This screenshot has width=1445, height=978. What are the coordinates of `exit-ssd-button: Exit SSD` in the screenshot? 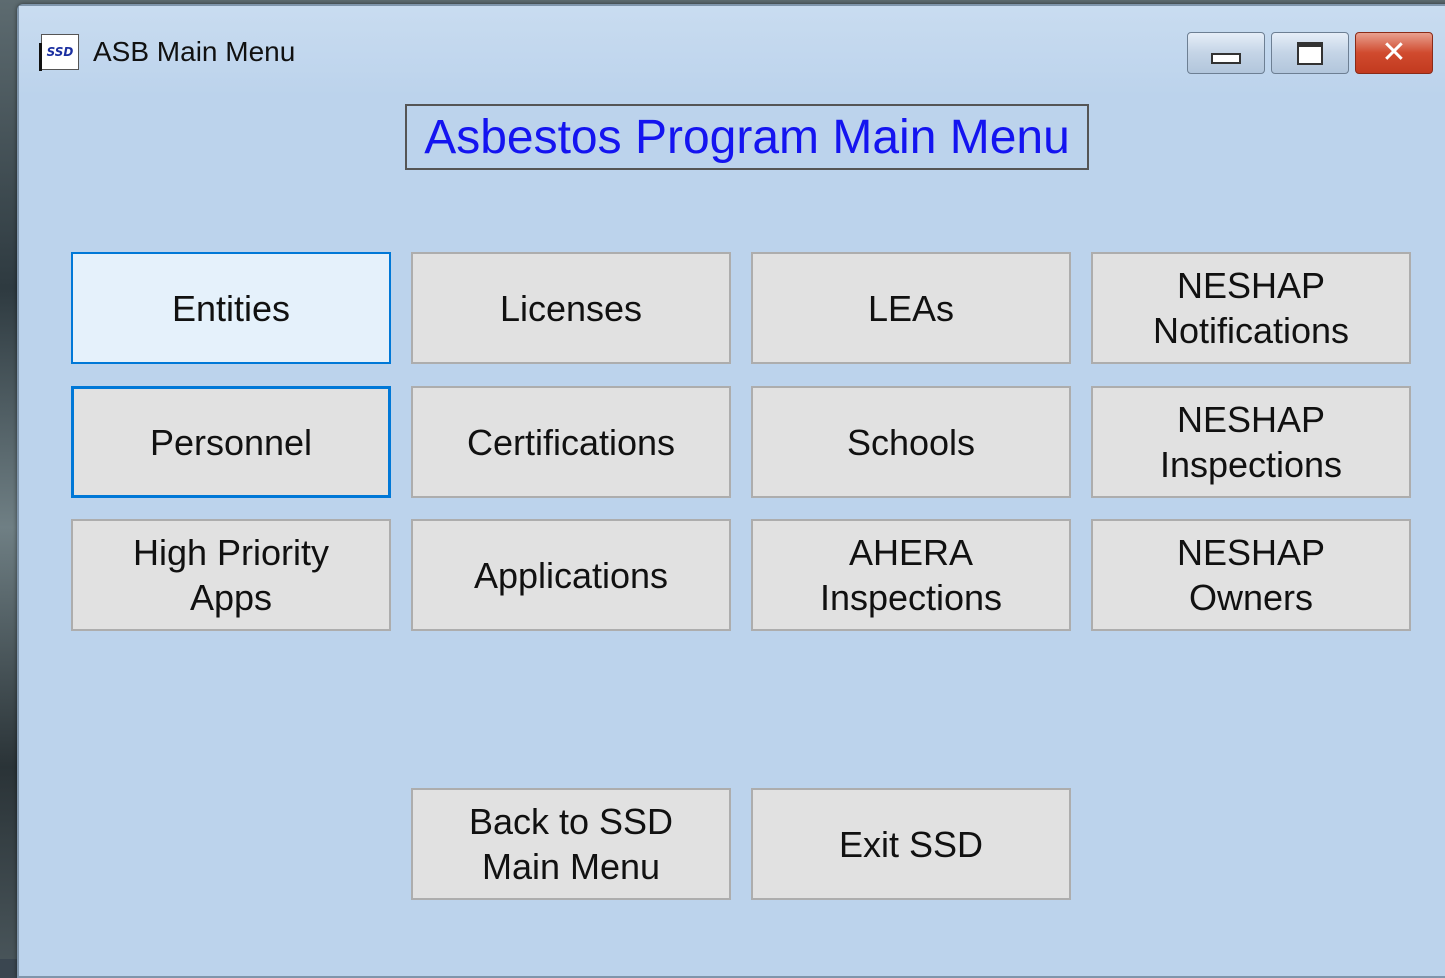 It's located at (911, 844).